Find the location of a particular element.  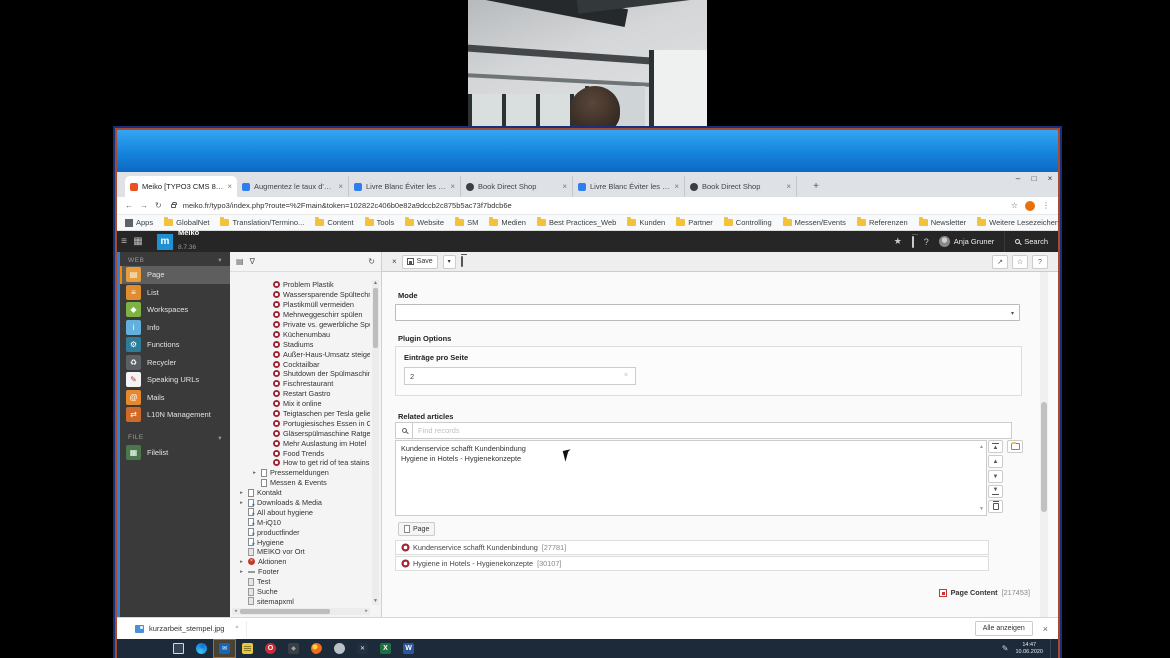

bookmark-folder: Website is located at coordinates (424, 222).